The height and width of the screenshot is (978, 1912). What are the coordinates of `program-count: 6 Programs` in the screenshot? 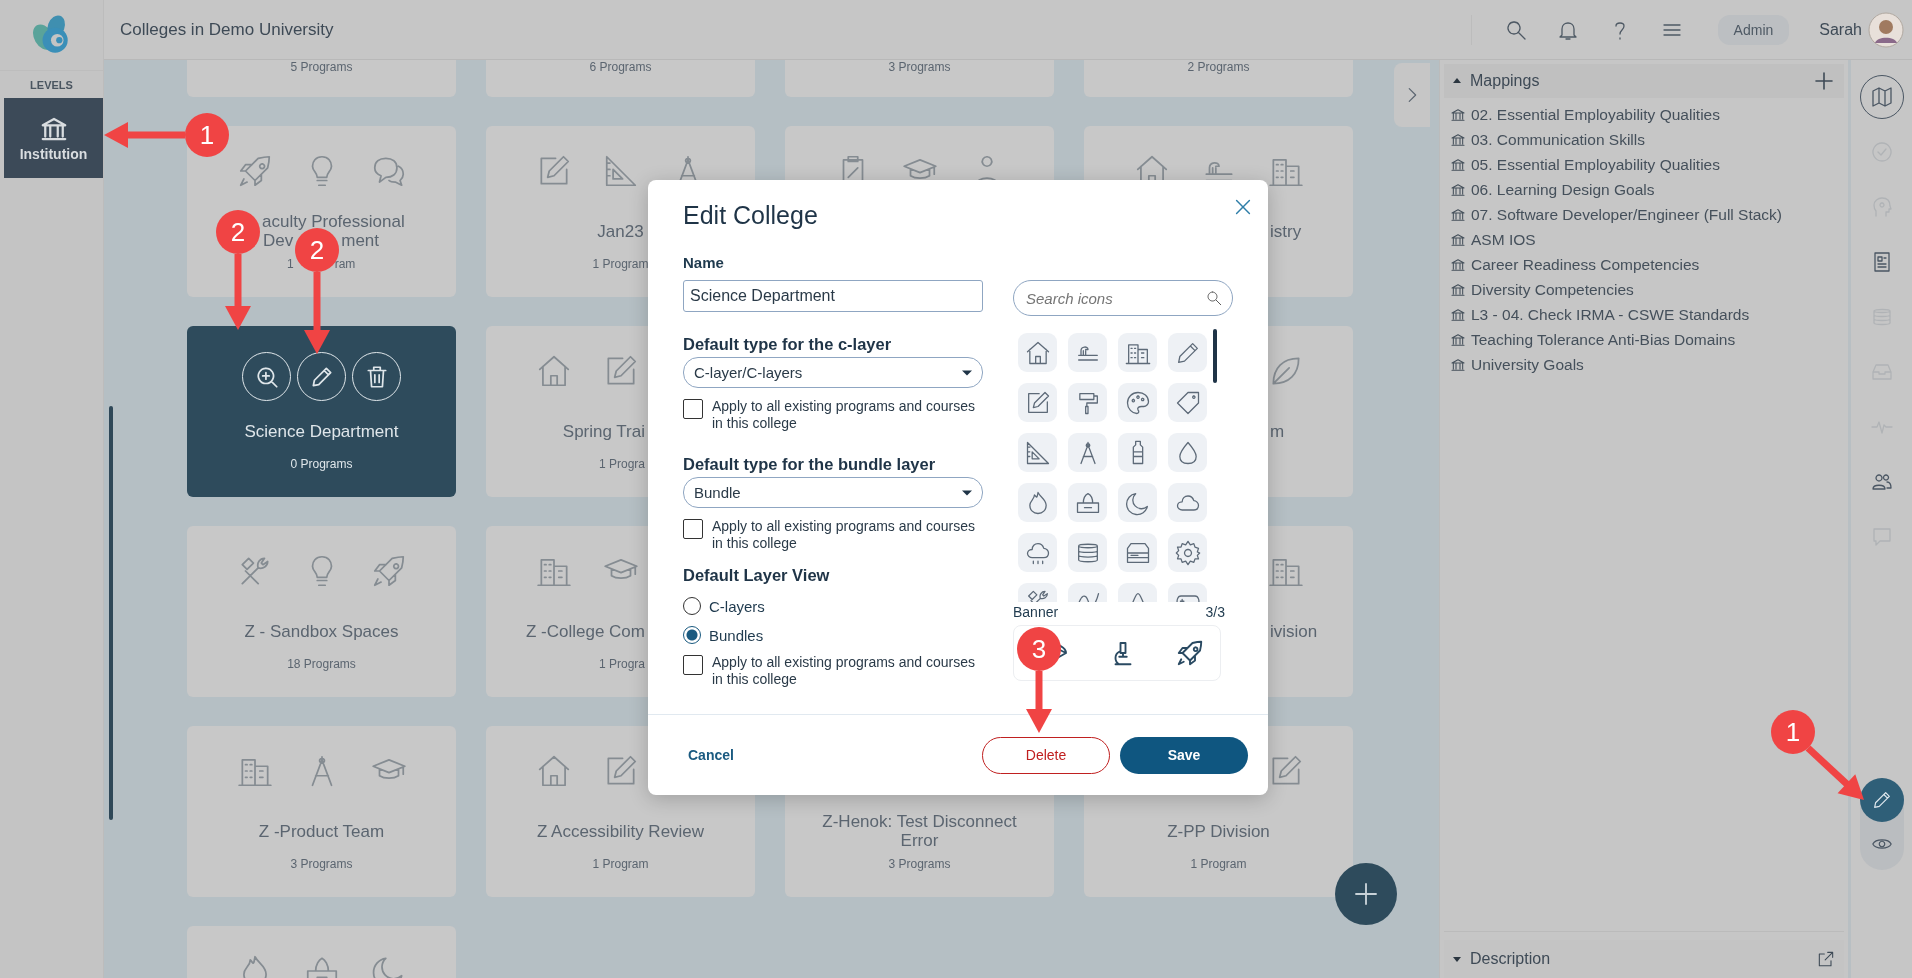 It's located at (620, 67).